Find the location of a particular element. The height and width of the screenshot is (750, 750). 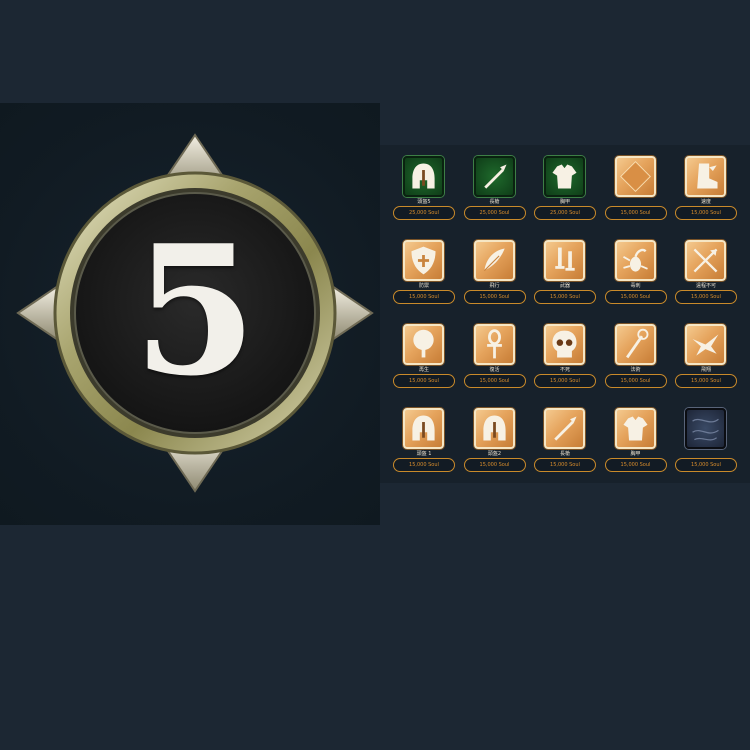

reward-item: 頭盔2 15,000 Soul is located at coordinates (495, 444).